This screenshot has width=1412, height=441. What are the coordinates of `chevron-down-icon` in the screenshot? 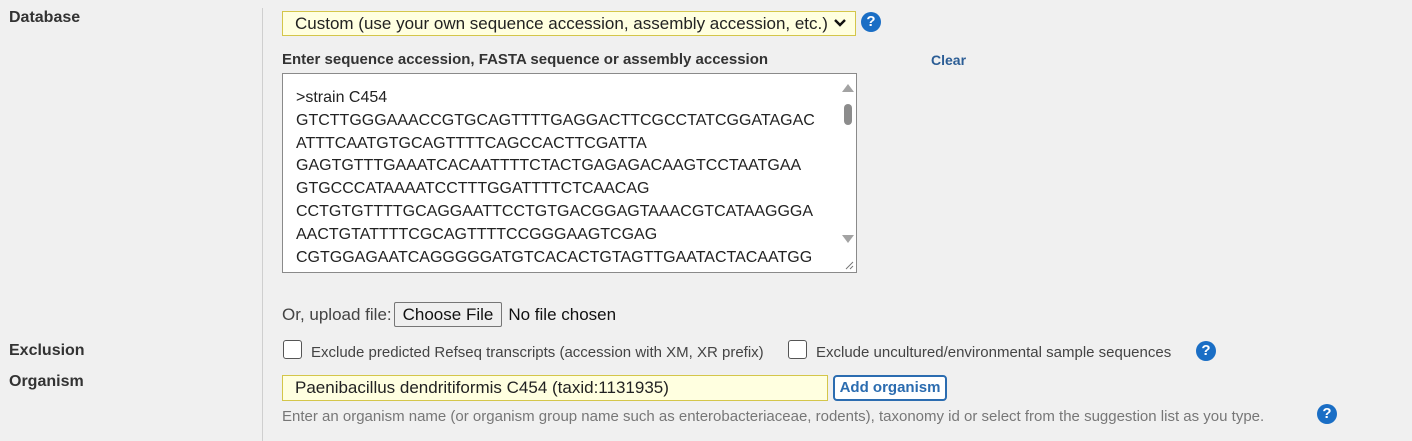 It's located at (840, 23).